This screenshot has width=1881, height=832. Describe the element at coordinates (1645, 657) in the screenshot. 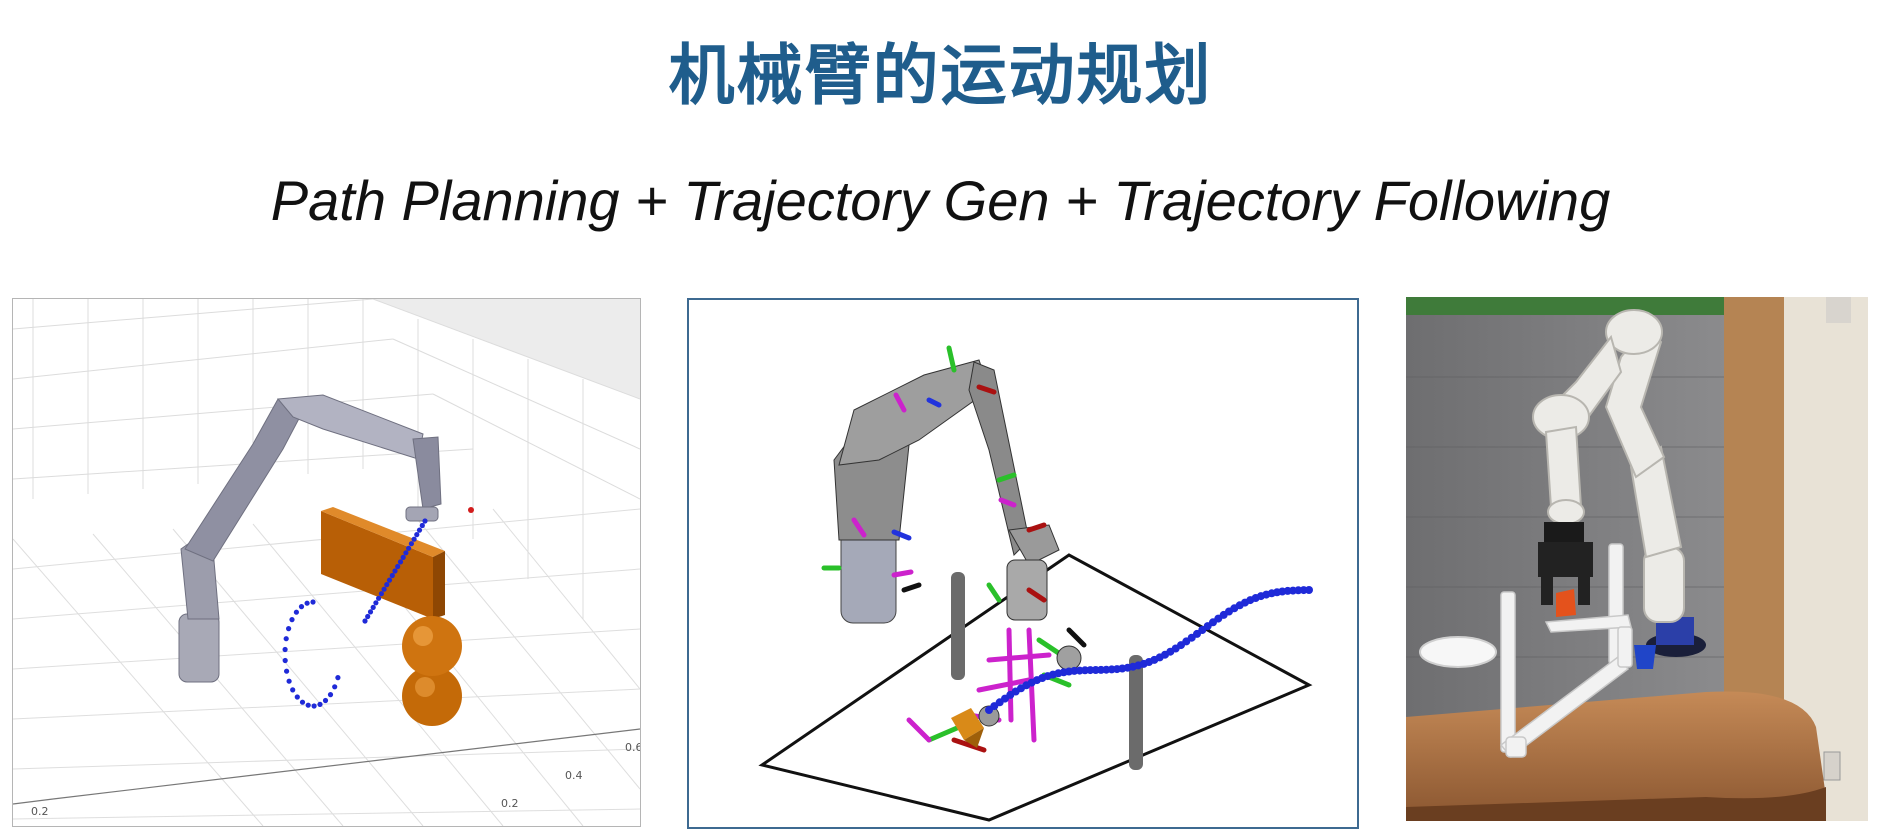

I see `blue-cup` at that location.